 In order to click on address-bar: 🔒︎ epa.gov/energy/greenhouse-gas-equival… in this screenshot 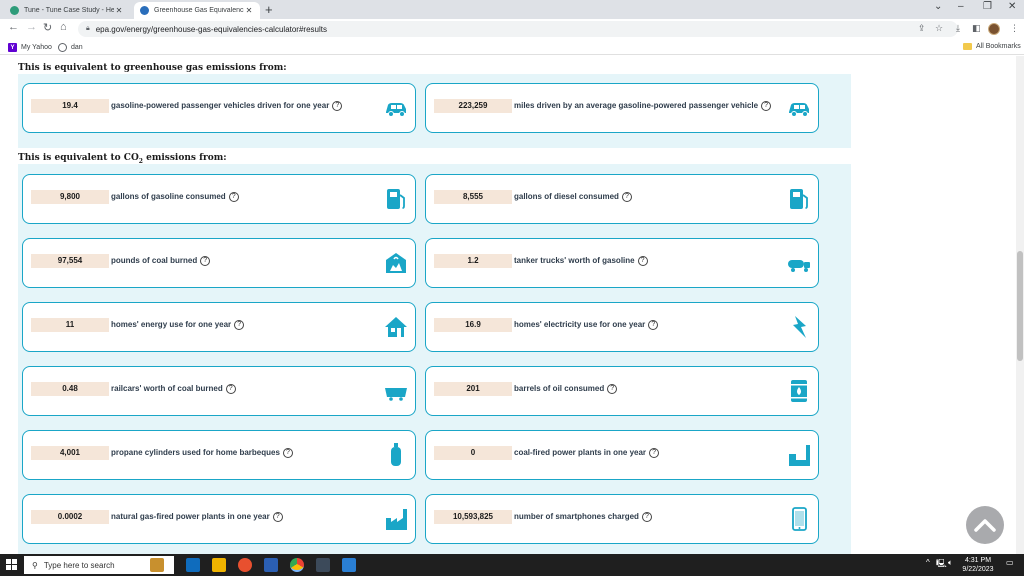, I will do `click(518, 29)`.